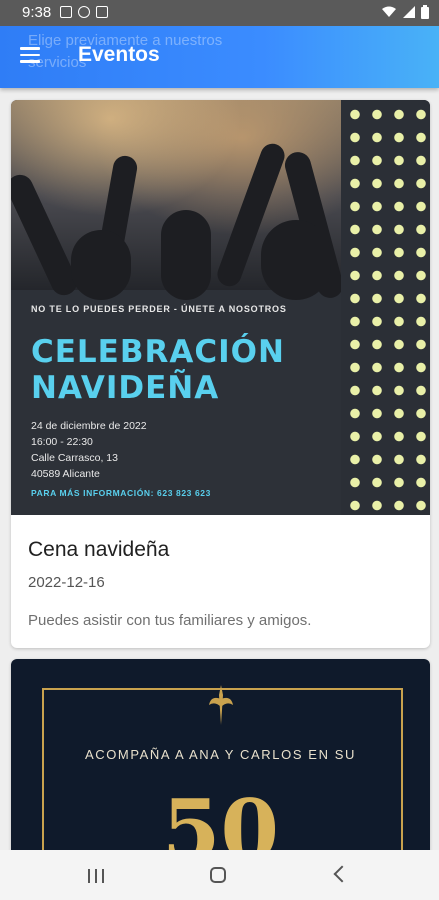 The image size is (439, 900). What do you see at coordinates (102, 12) in the screenshot?
I see `instagram-icon` at bounding box center [102, 12].